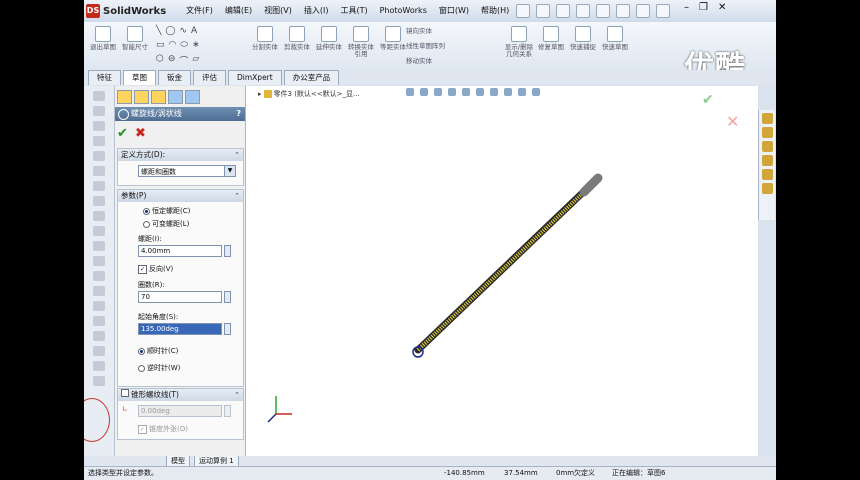 This screenshot has height=480, width=860. Describe the element at coordinates (175, 97) in the screenshot. I see `dimxpert-manager-icon` at that location.